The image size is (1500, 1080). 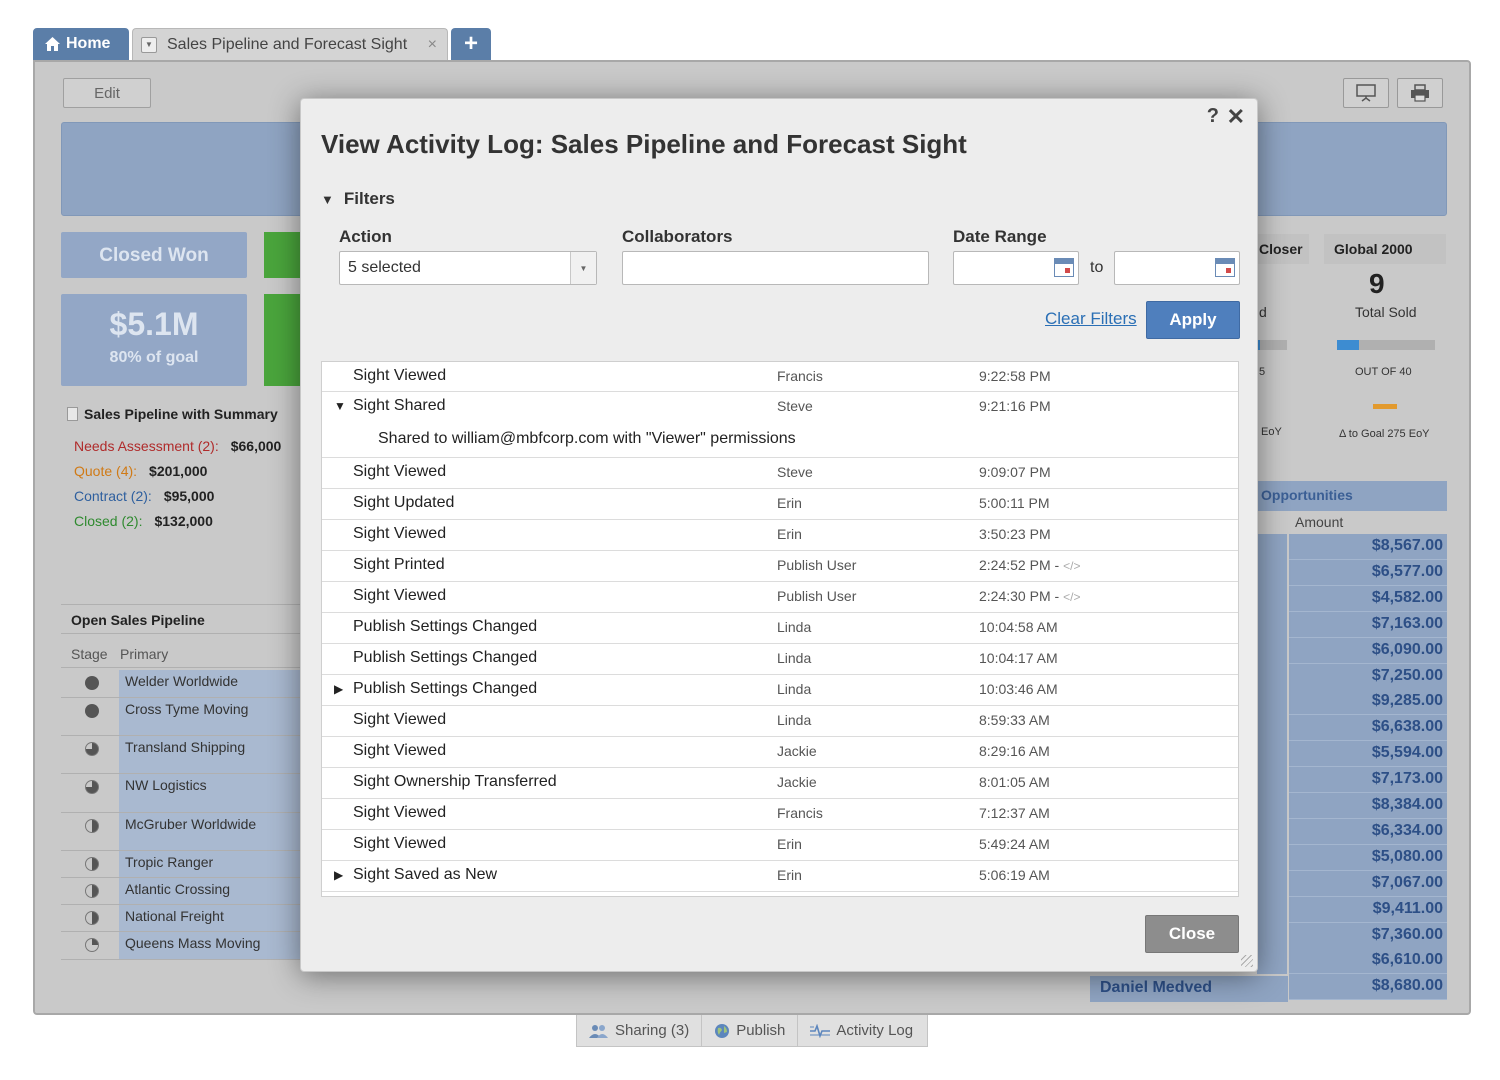 I want to click on log-row: Sight Viewed Publish User 2:24:30 PM - </>, so click(x=780, y=597).